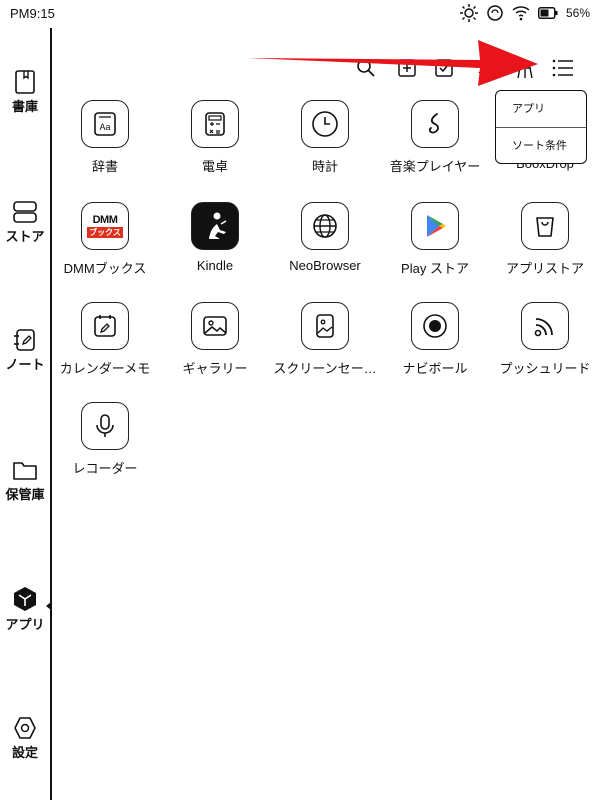 The height and width of the screenshot is (800, 600). I want to click on sidebar-item-store: ストア, so click(25, 222).